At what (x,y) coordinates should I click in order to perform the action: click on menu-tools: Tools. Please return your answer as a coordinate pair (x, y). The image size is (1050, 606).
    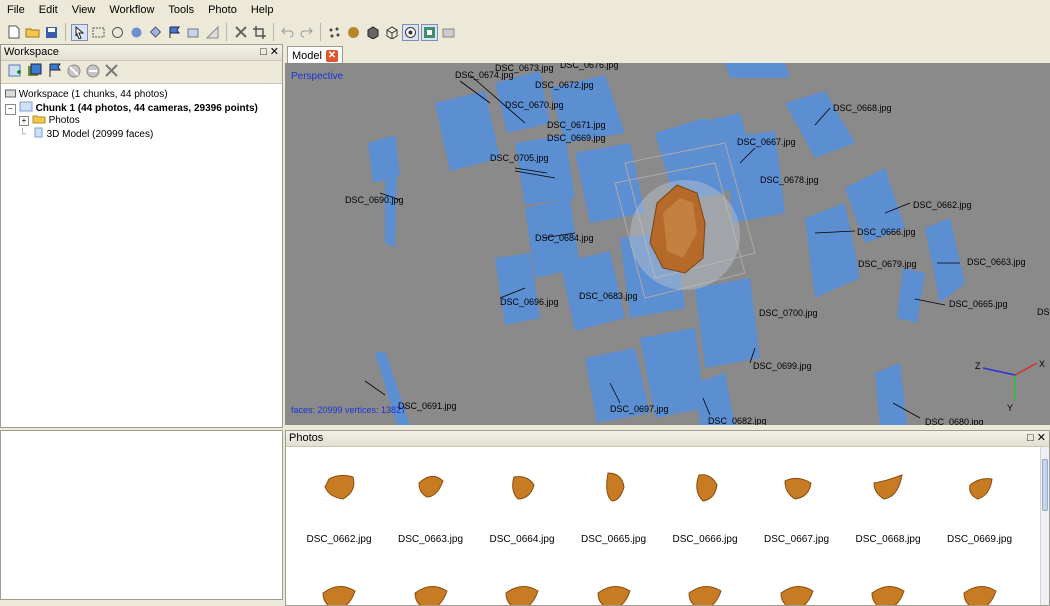
    Looking at the image, I should click on (181, 10).